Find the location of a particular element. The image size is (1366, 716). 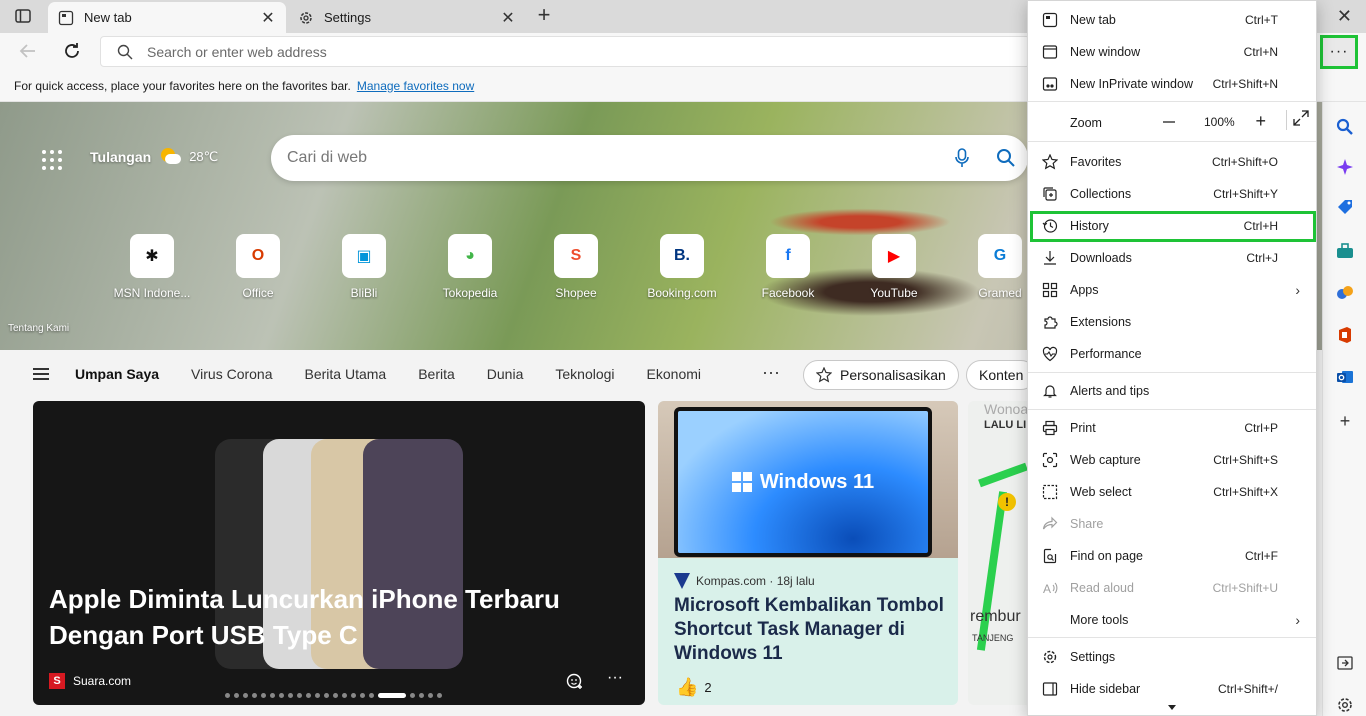

menu-item-extensions: Extensions is located at coordinates (1172, 322).